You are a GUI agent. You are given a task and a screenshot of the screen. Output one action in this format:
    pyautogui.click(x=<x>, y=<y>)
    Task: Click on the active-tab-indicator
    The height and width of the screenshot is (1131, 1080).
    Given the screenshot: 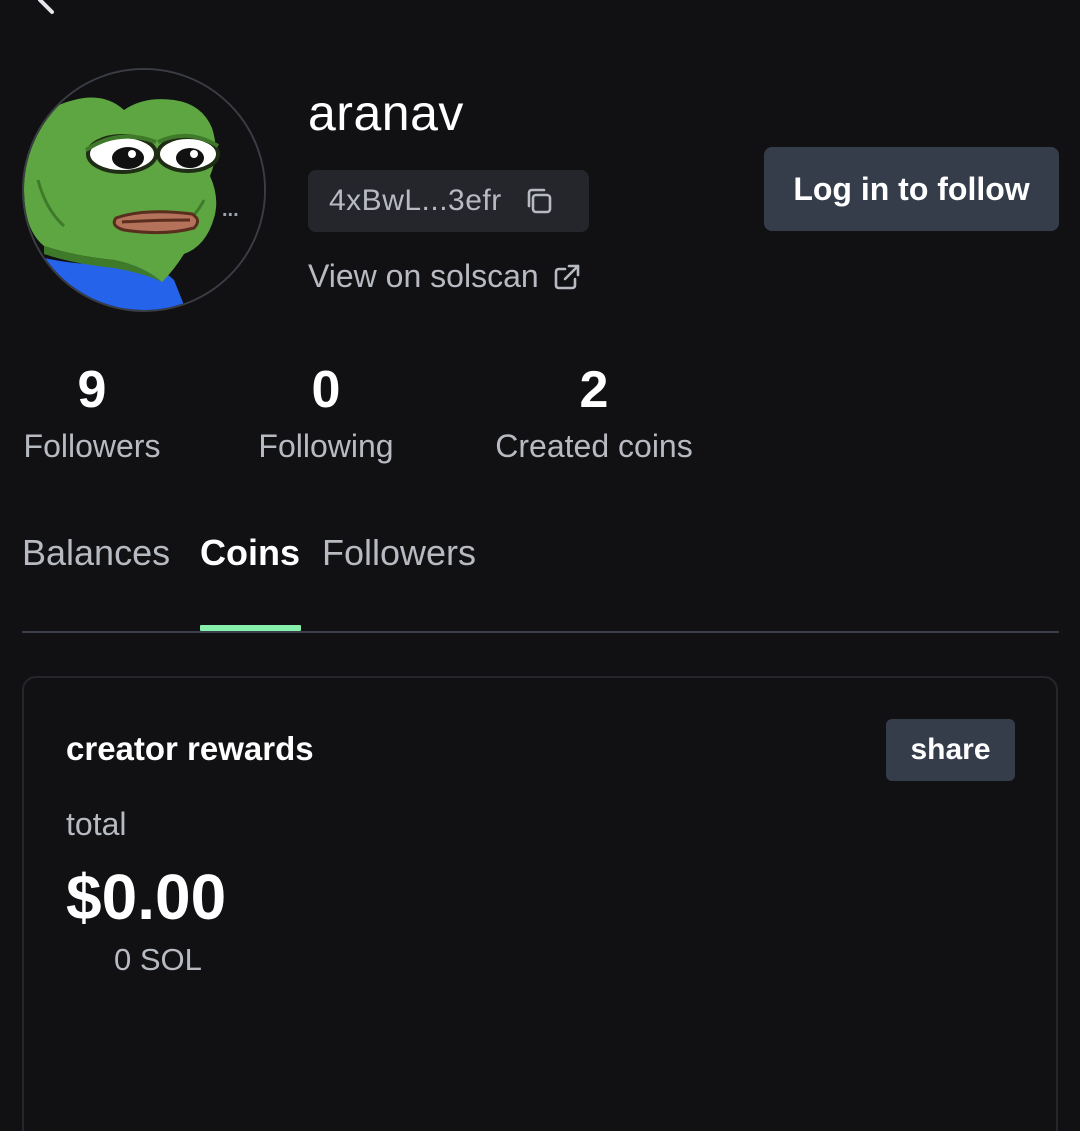 What is the action you would take?
    pyautogui.click(x=250, y=628)
    